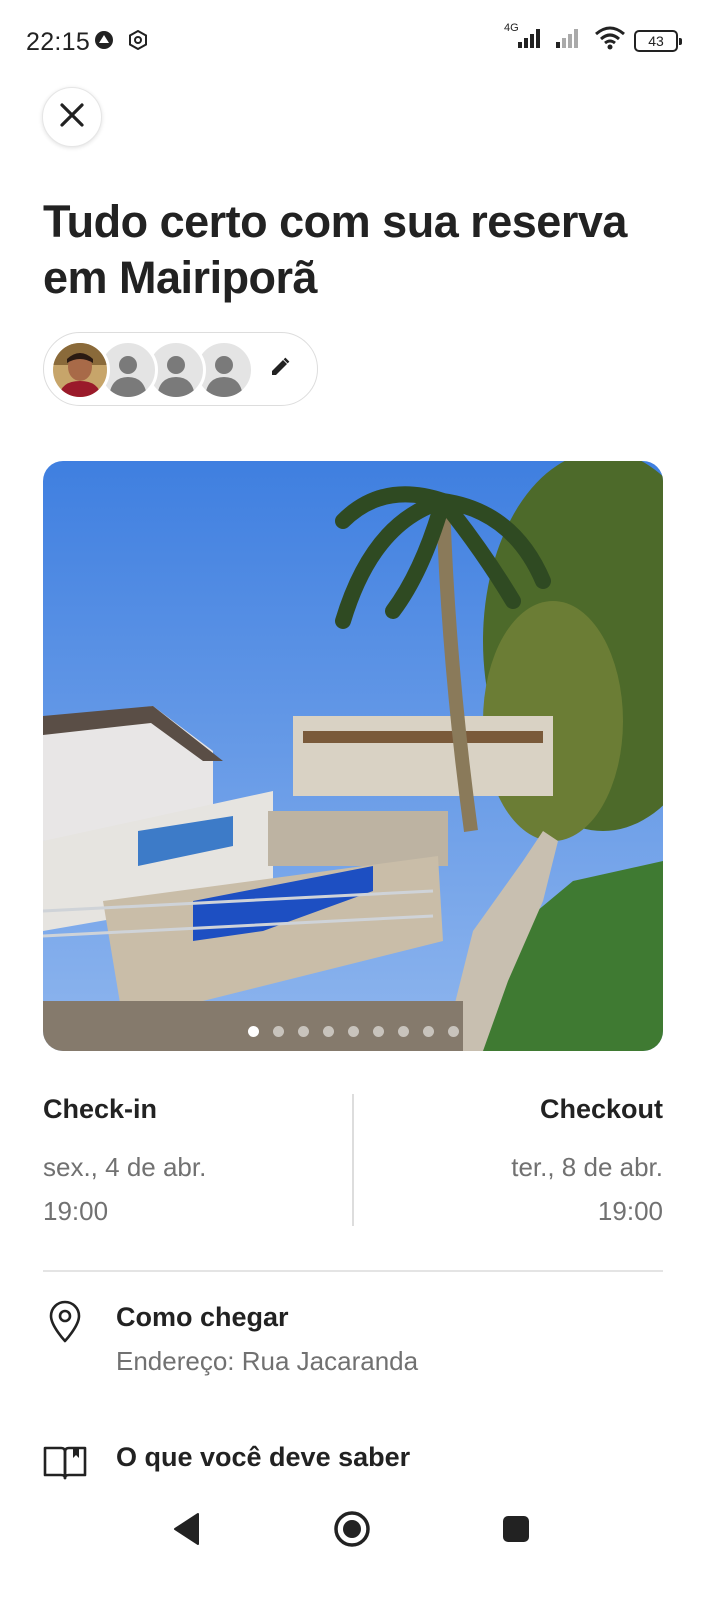 The height and width of the screenshot is (1600, 720). What do you see at coordinates (525, 38) in the screenshot?
I see `cell-signal-icon: 4G` at bounding box center [525, 38].